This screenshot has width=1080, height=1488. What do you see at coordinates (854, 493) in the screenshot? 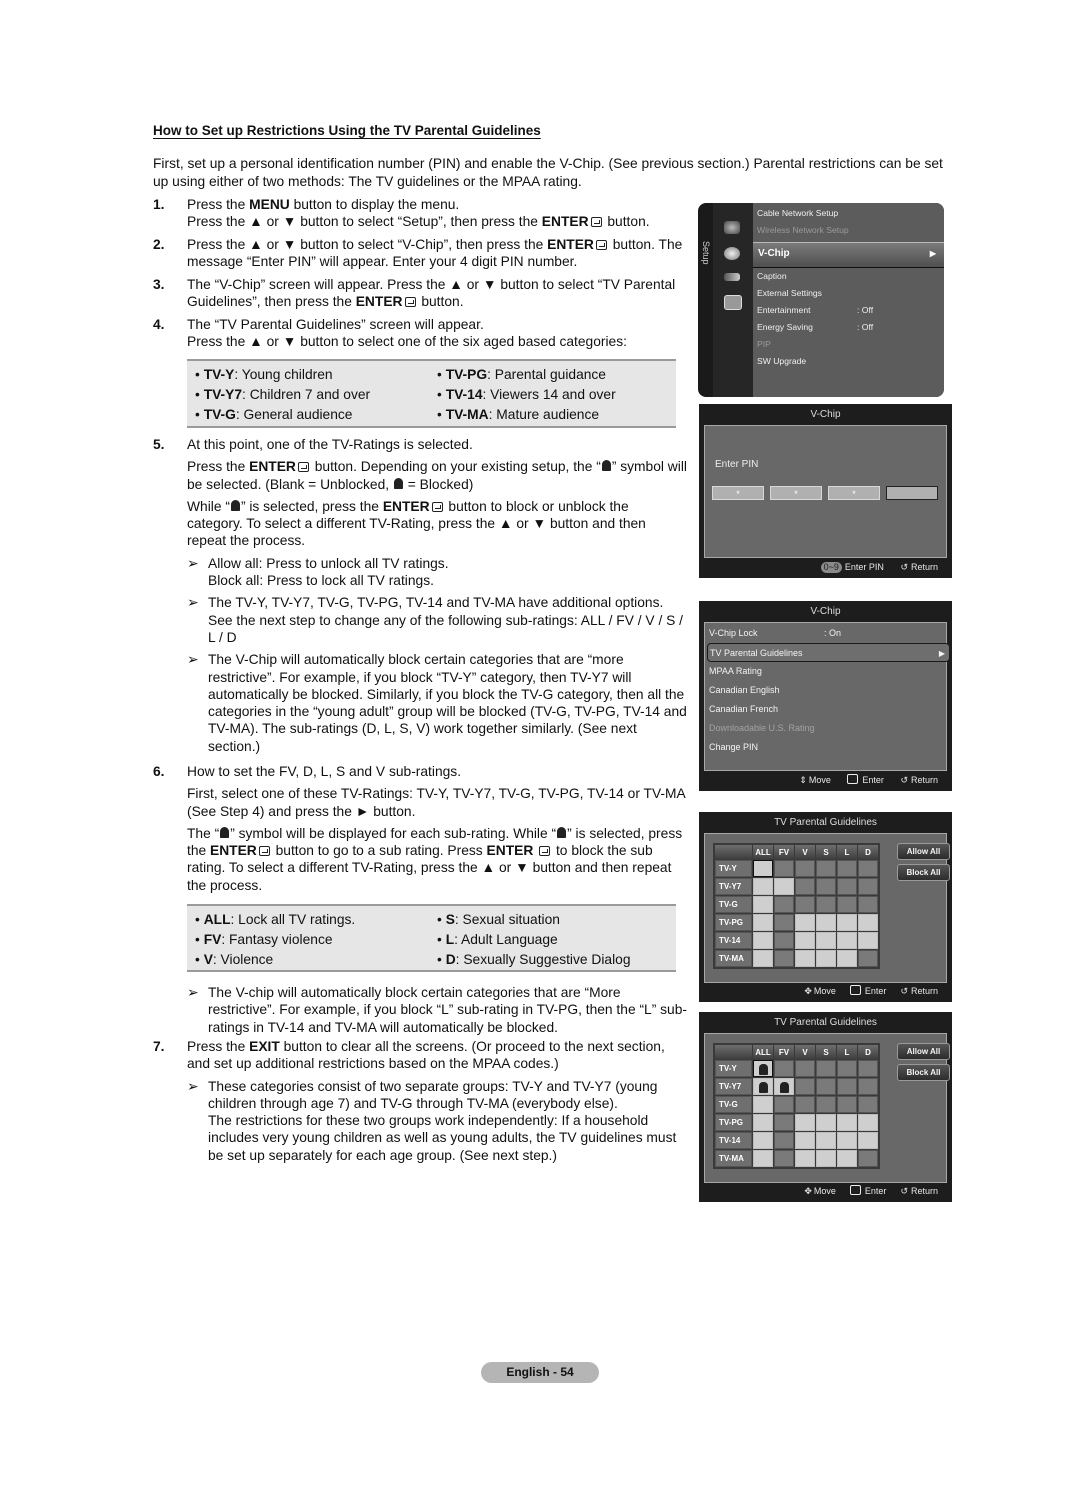
I see `pin-digit-3: *` at bounding box center [854, 493].